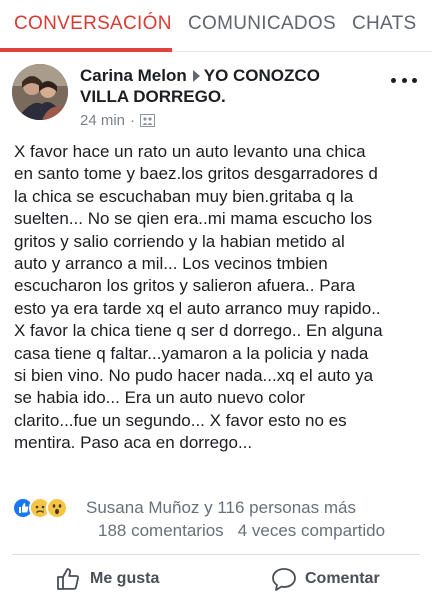  I want to click on more-options-icon, so click(404, 80).